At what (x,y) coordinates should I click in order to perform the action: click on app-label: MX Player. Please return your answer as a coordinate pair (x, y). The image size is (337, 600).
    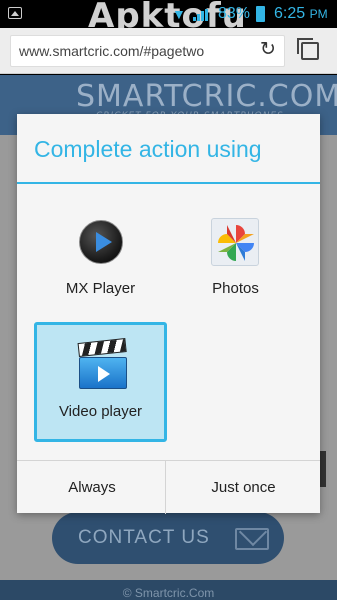
    Looking at the image, I should click on (100, 288).